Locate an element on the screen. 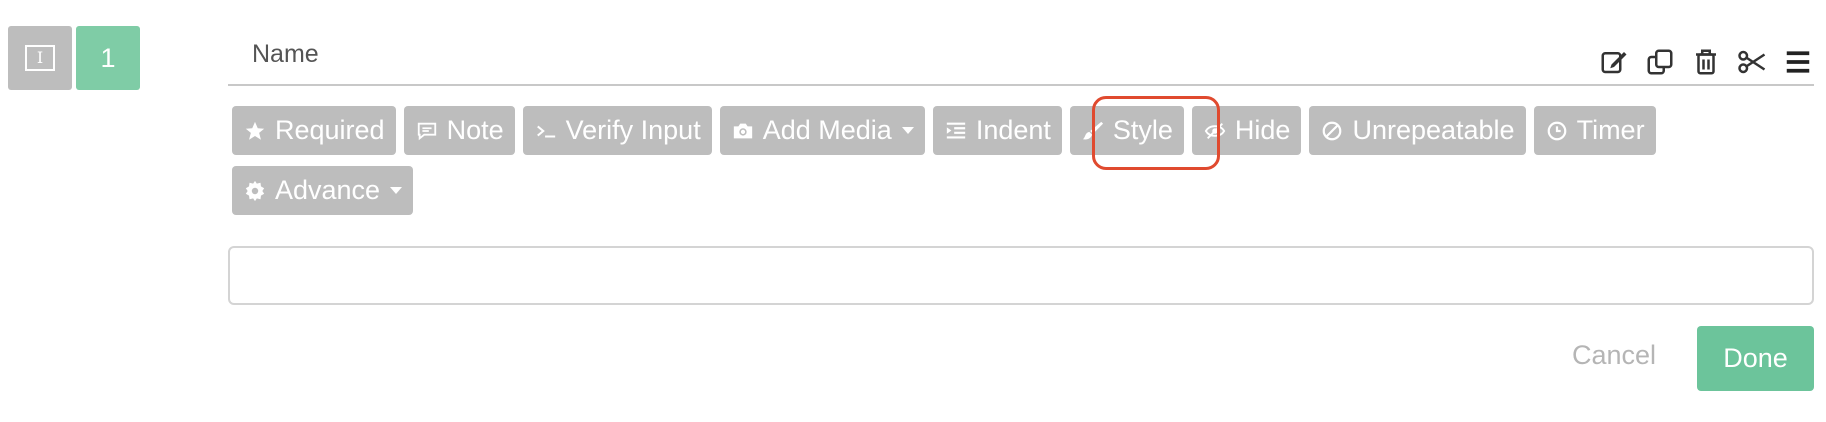 The image size is (1826, 422). duplicate-icon is located at coordinates (1660, 62).